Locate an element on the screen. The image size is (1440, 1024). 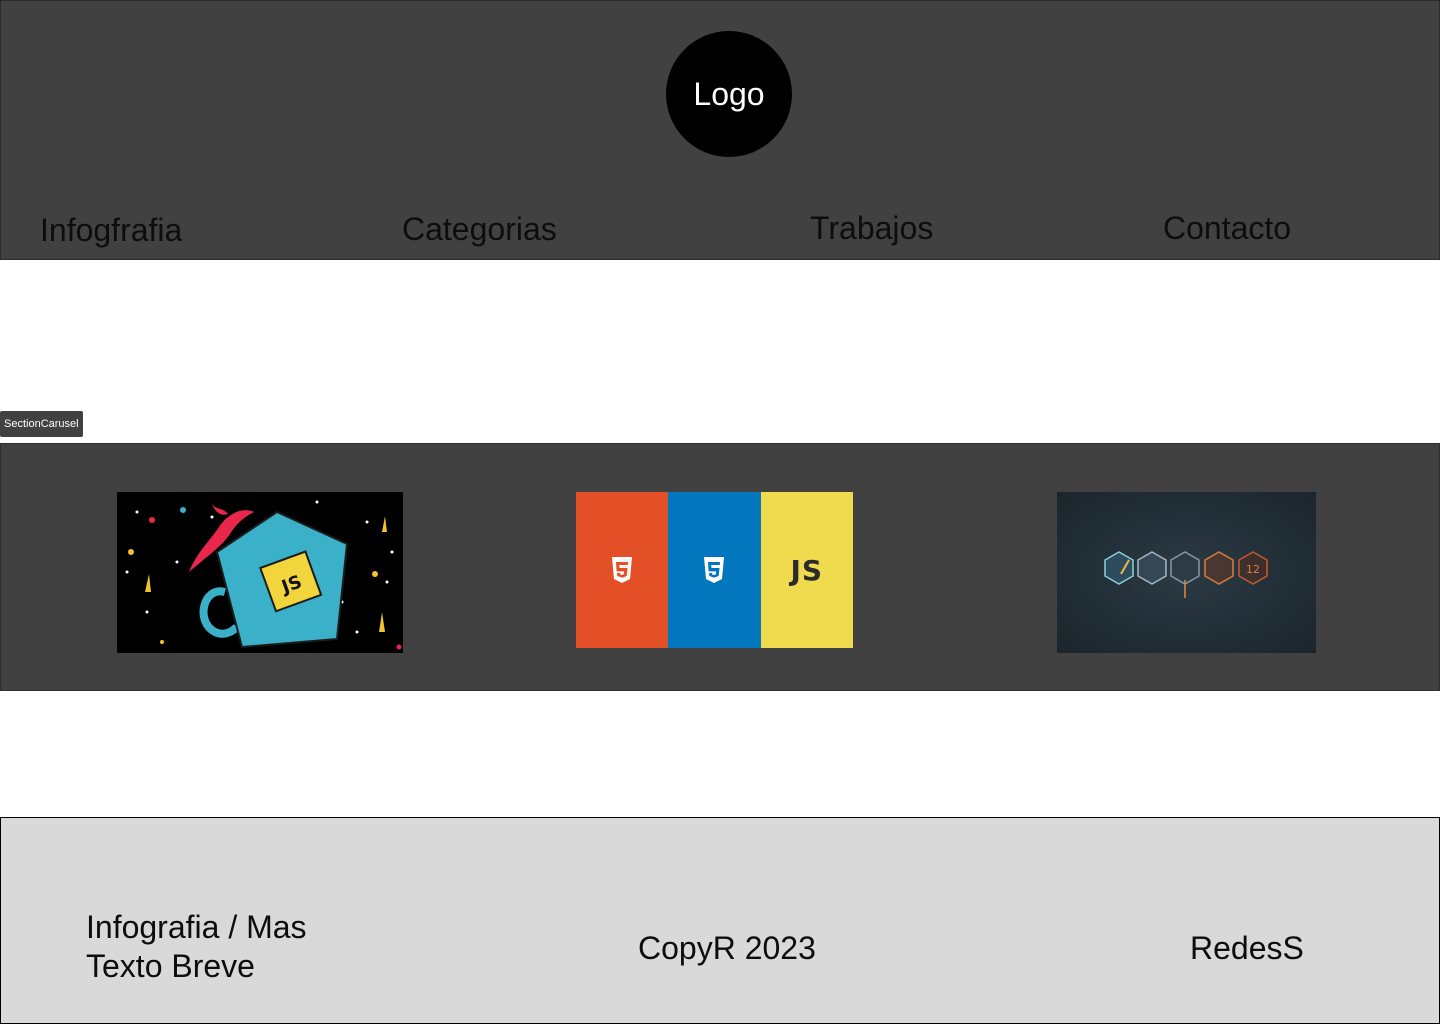
css3-icon is located at coordinates (714, 570).